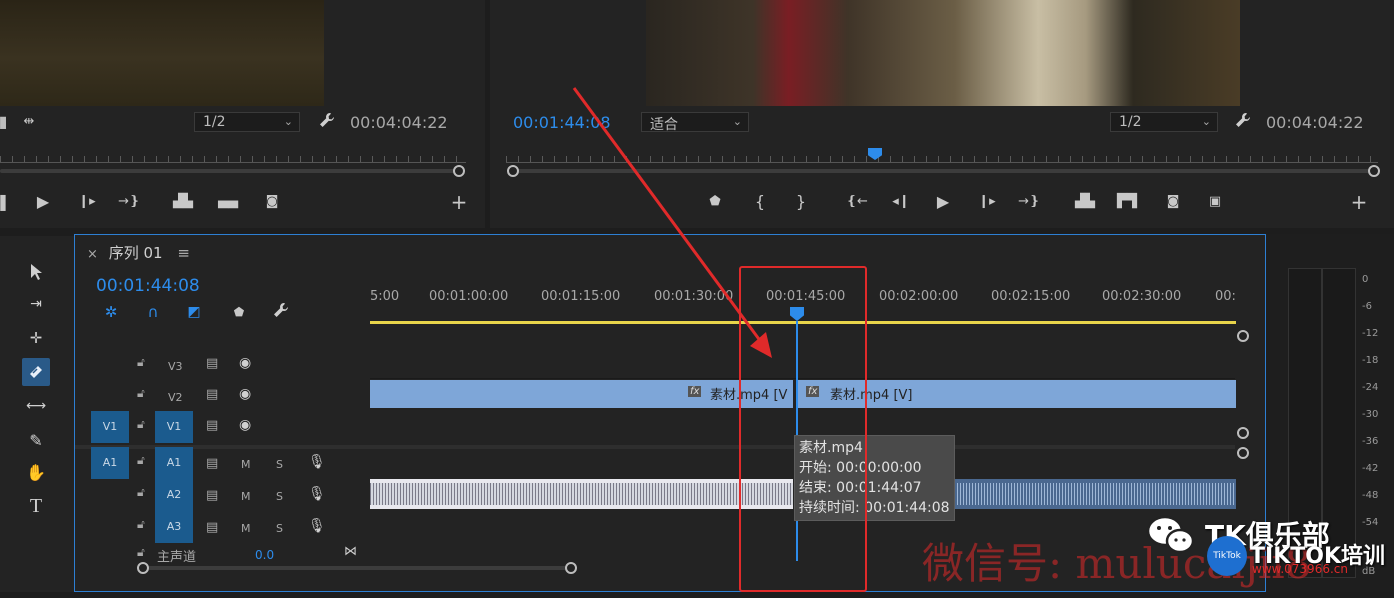 Image resolution: width=1394 pixels, height=598 pixels. I want to click on program-zoom-end-handle, so click(1374, 171).